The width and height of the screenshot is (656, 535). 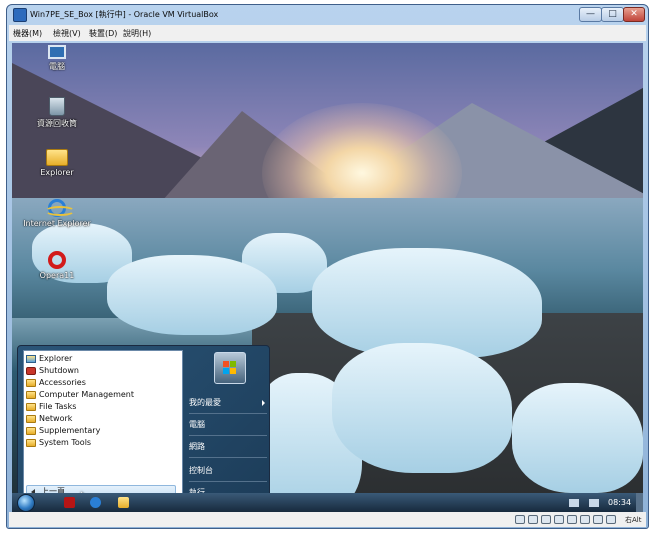 What do you see at coordinates (634, 14) in the screenshot?
I see `close-button: ✕` at bounding box center [634, 14].